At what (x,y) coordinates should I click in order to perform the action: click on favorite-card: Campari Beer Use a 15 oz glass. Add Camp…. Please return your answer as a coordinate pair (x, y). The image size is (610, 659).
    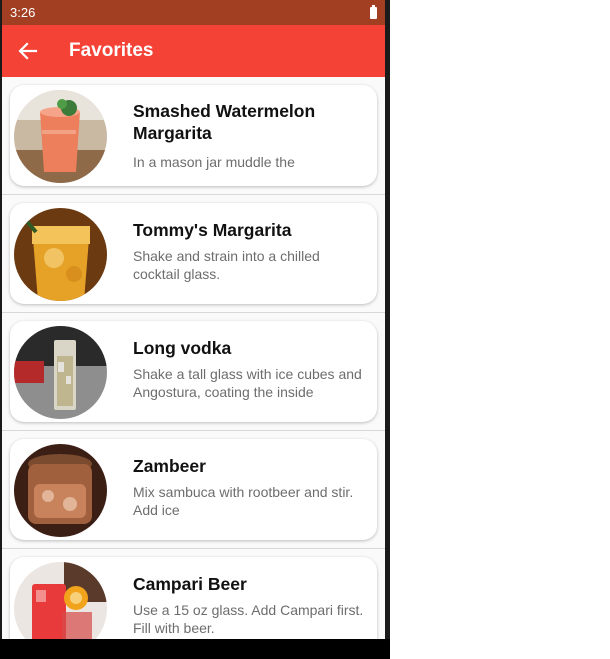
    Looking at the image, I should click on (193, 598).